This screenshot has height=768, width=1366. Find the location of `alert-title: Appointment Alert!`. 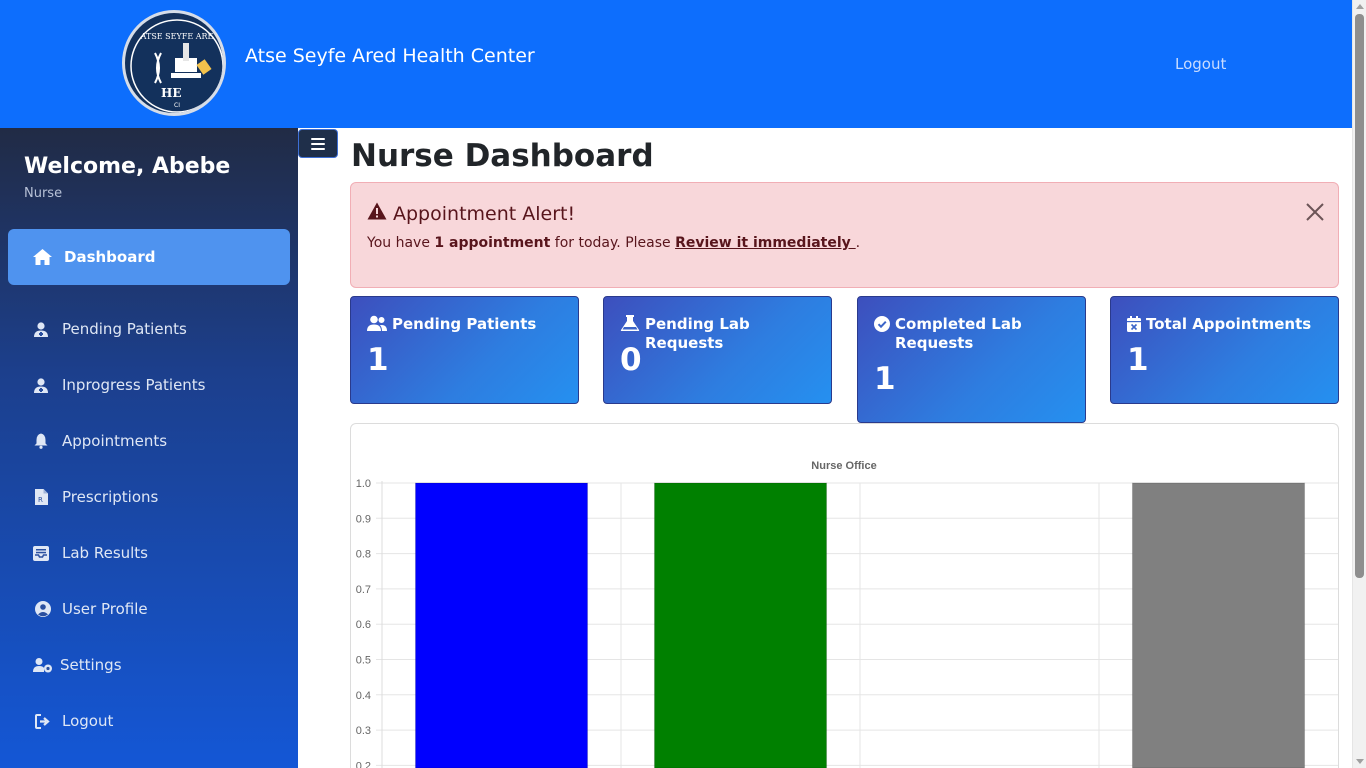

alert-title: Appointment Alert! is located at coordinates (484, 213).